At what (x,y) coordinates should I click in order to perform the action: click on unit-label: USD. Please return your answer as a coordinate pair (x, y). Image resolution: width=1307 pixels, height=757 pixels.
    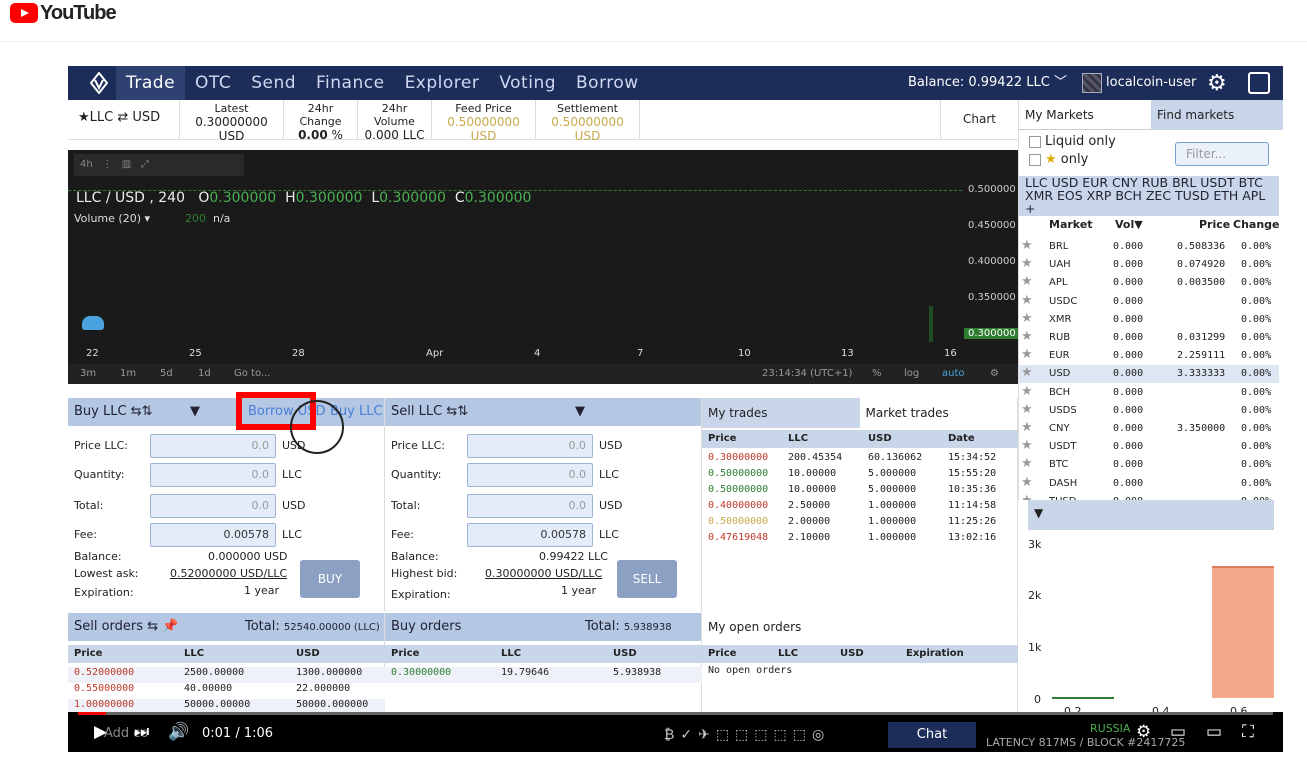
    Looking at the image, I should click on (611, 445).